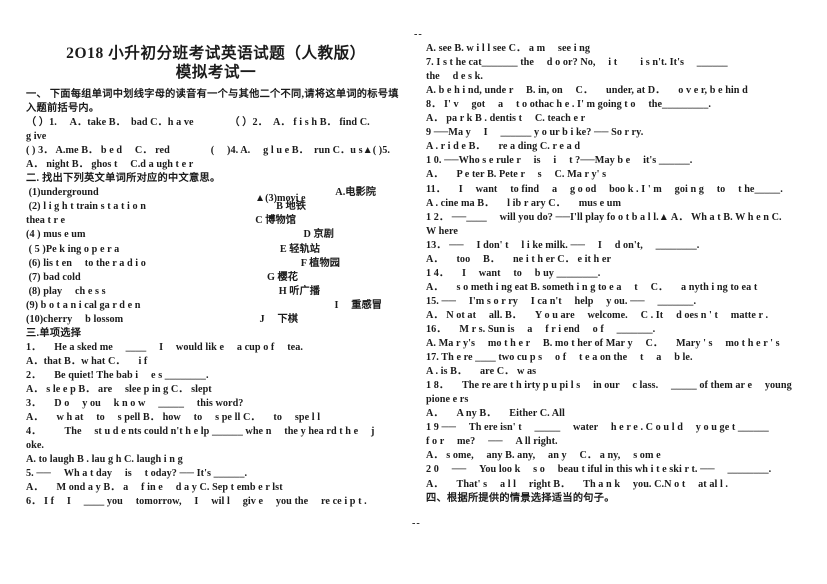 This screenshot has height=584, width=827. Describe the element at coordinates (212, 94) in the screenshot. I see `section-one-heading-line-1: 一、 下面每组单词中划线字母的读音有一个与其他二个不同,请将这单词的标号填` at that location.